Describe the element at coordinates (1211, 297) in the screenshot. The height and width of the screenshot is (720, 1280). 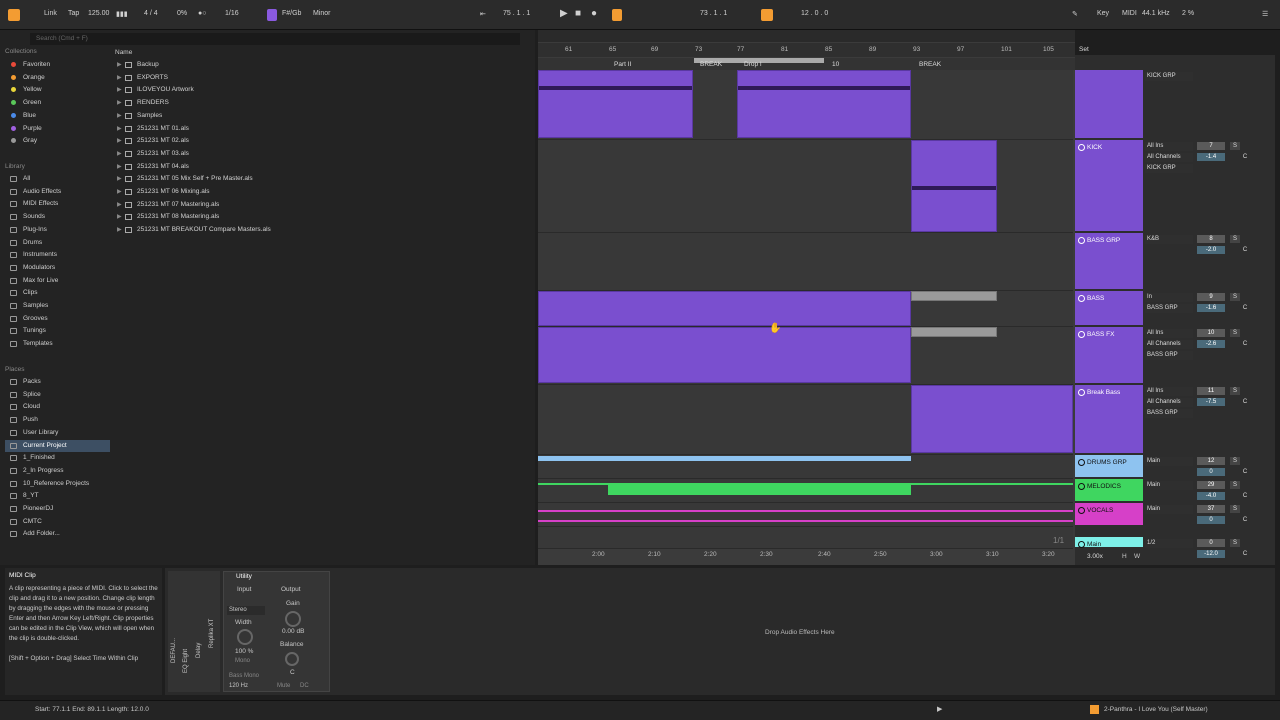
I see `track-number: 9` at that location.